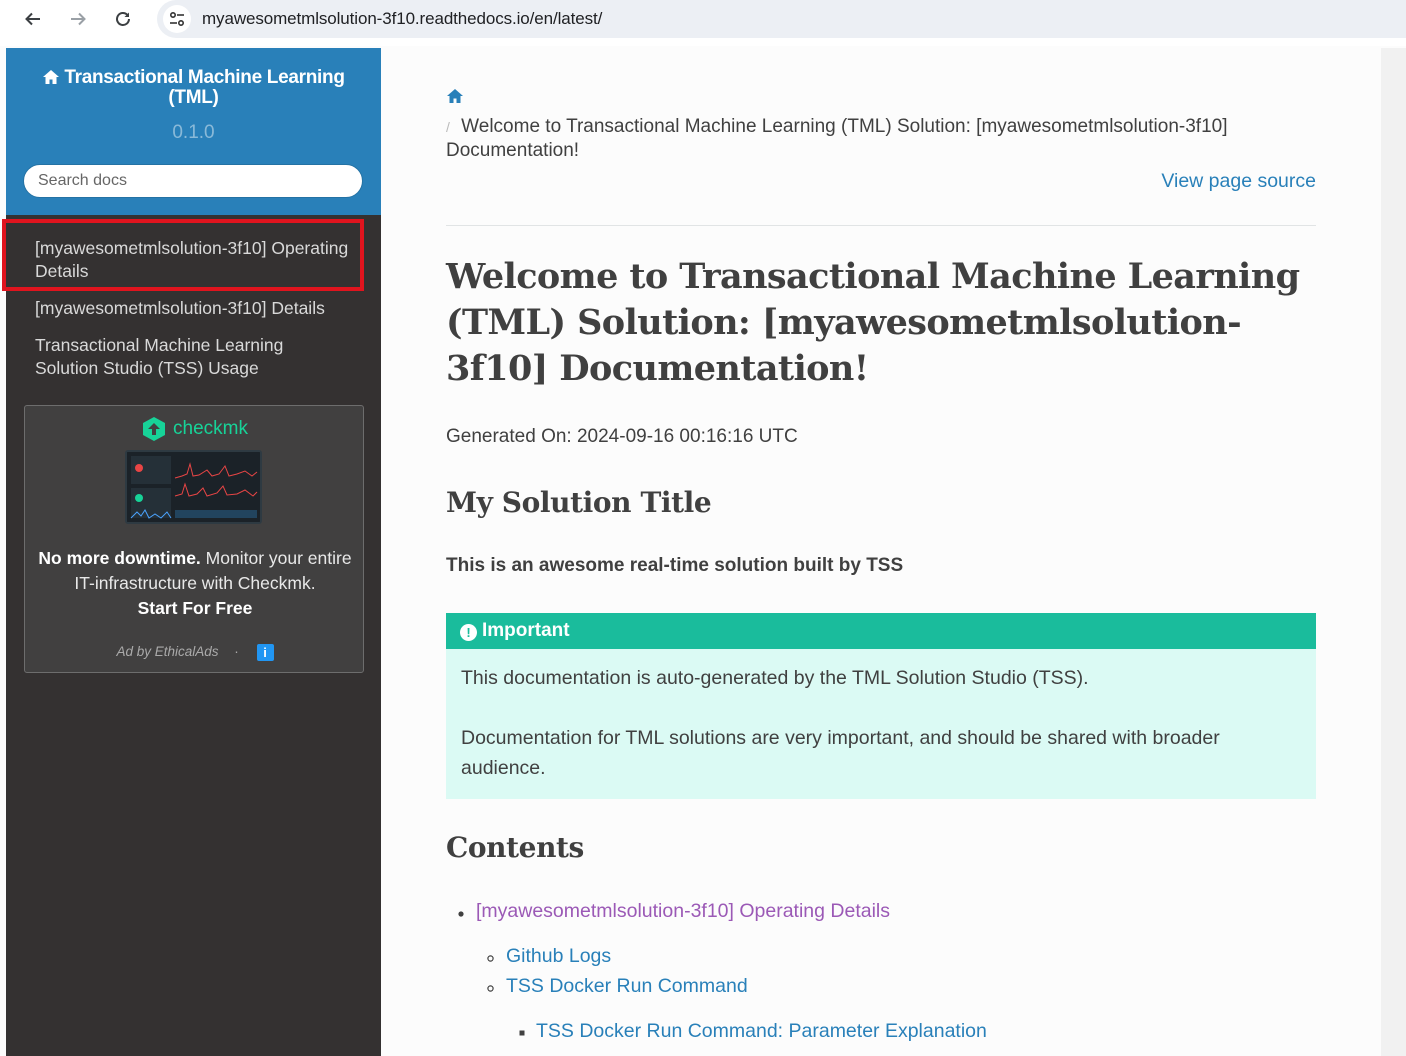 This screenshot has height=1056, width=1406. Describe the element at coordinates (468, 632) in the screenshot. I see `exclamation-icon: !` at that location.